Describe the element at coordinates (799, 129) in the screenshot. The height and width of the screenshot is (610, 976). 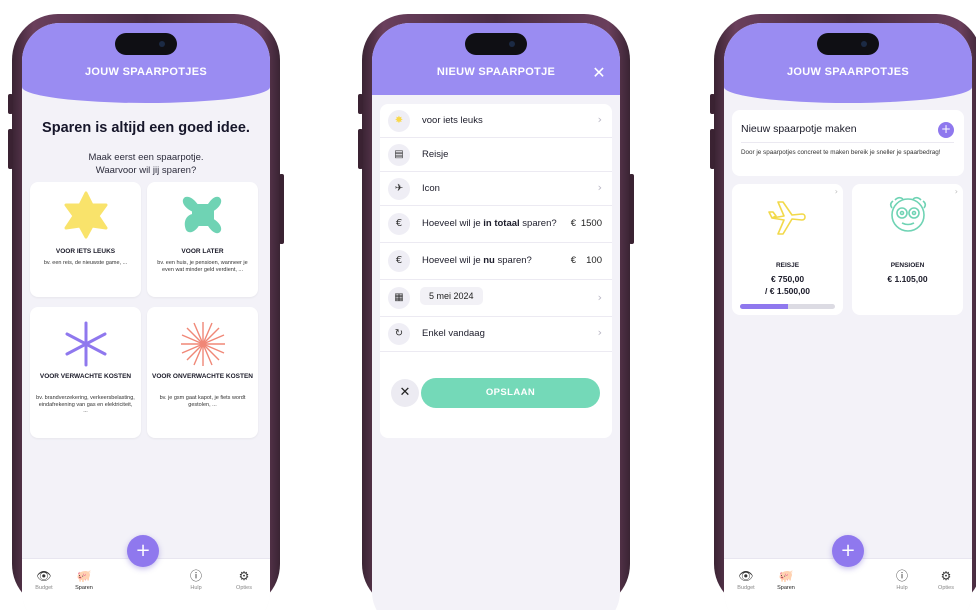
I see `new-pot-title: Nieuw spaarpotje maken` at that location.